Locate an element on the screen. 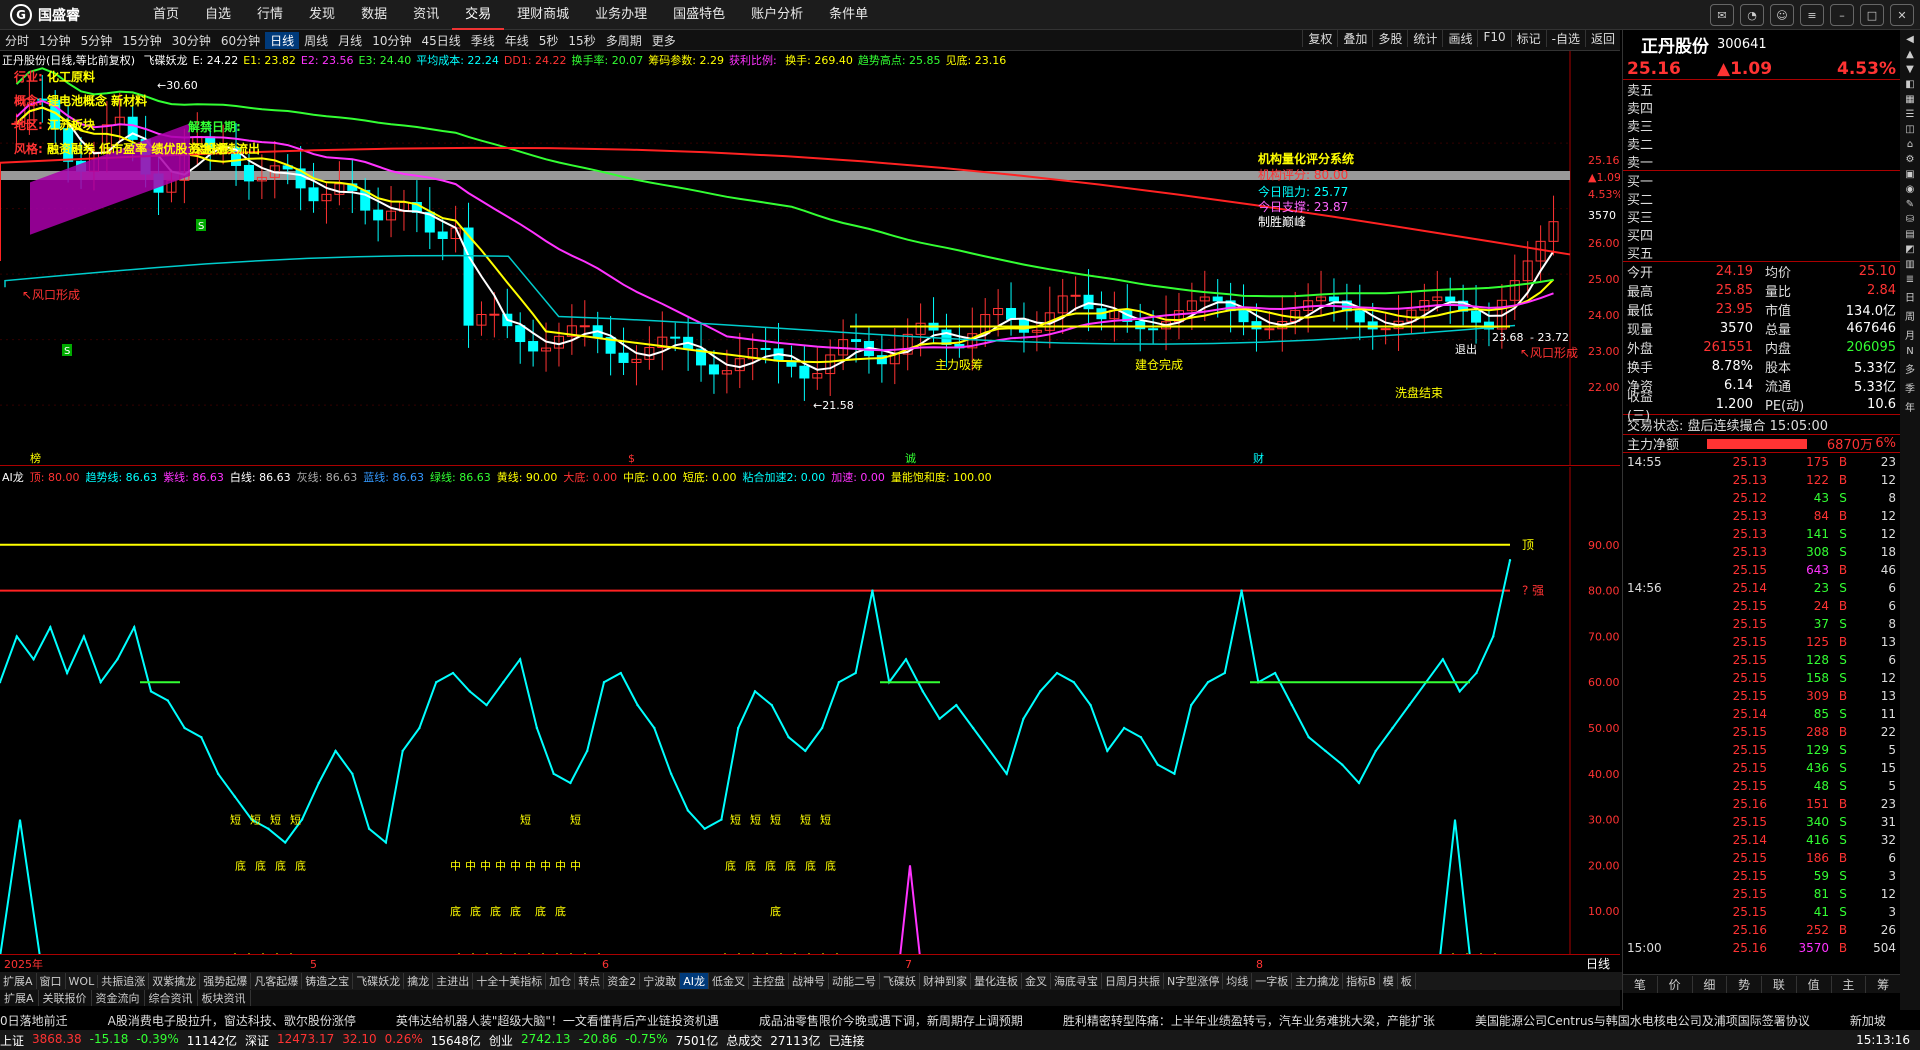 The image size is (1920, 1050). news-item: 成品油零售限价今晚或遇下调，新周期存上调预期 is located at coordinates (891, 1020).